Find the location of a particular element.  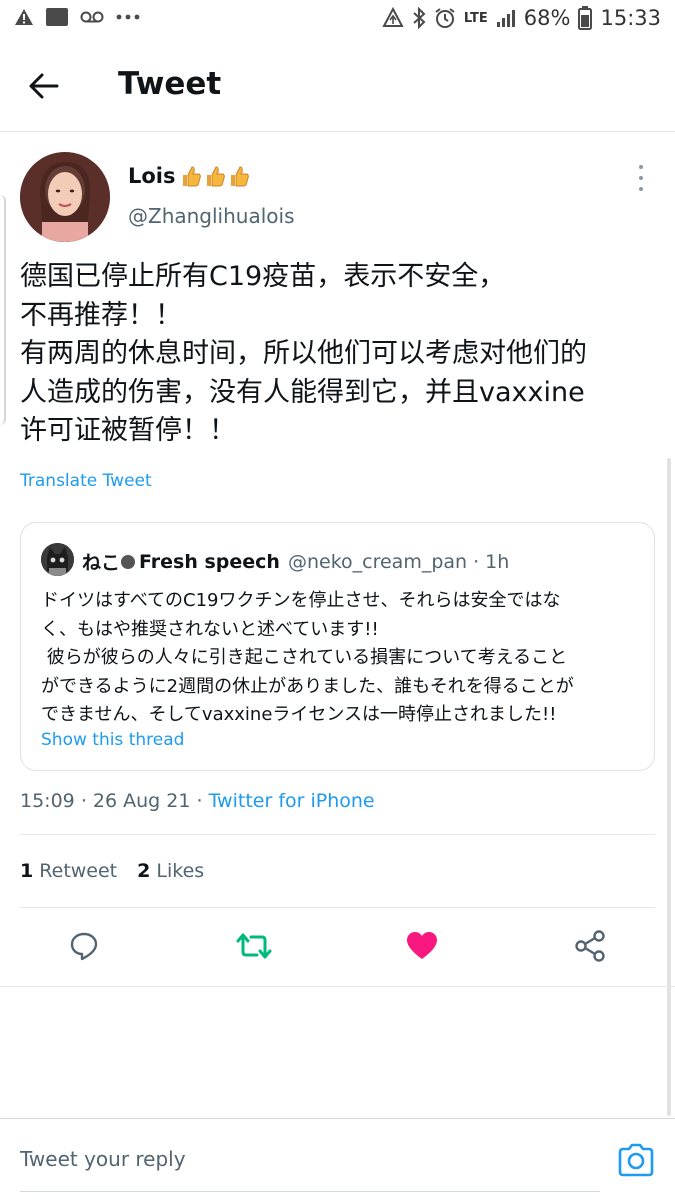

edge-panel-handle is located at coordinates (3, 310).